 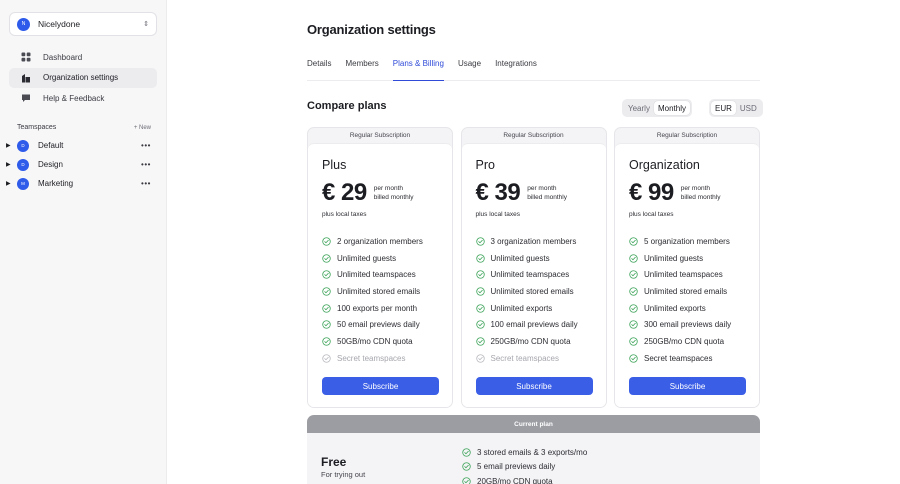 I want to click on teamspace-label: Default, so click(x=51, y=145).